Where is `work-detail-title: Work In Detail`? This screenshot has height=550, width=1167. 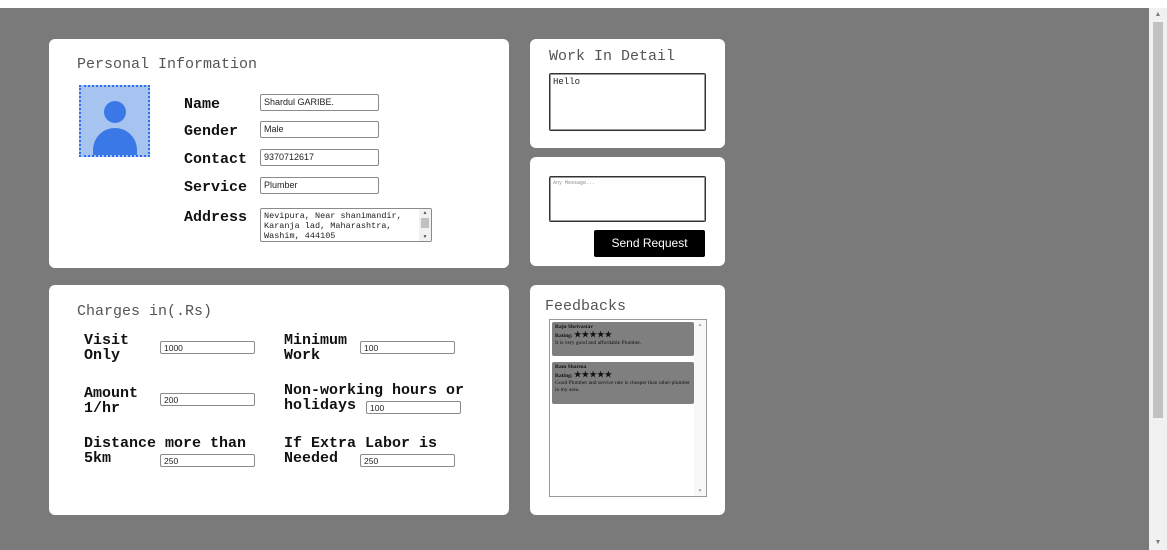
work-detail-title: Work In Detail is located at coordinates (612, 56).